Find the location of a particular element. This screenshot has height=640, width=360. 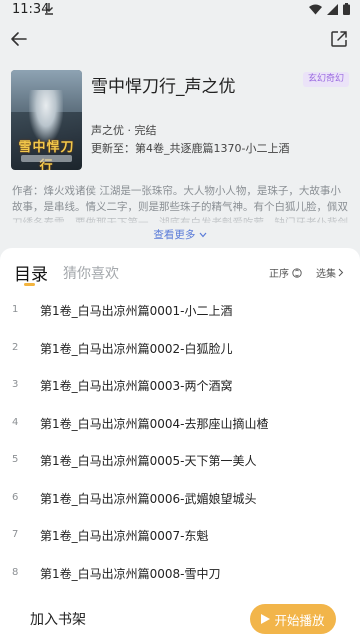

chapter-number: 4 is located at coordinates (15, 422).